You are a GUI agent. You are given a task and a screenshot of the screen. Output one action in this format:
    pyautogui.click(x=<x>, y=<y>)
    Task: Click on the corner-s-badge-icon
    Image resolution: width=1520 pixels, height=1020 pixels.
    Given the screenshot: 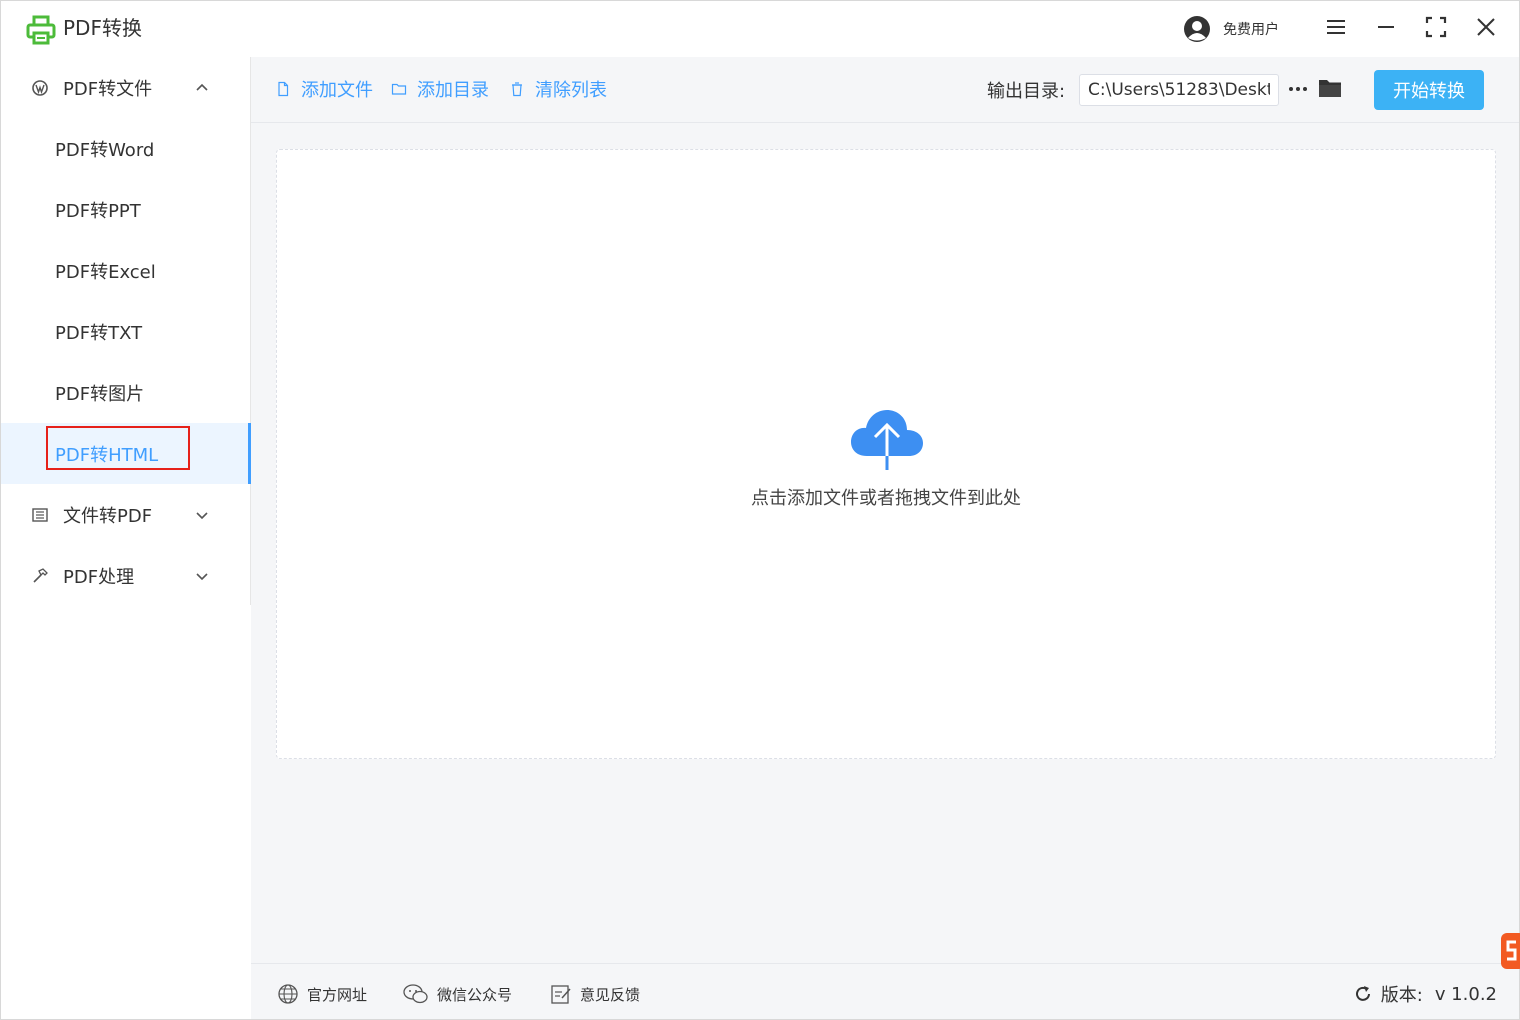 What is the action you would take?
    pyautogui.click(x=1509, y=951)
    